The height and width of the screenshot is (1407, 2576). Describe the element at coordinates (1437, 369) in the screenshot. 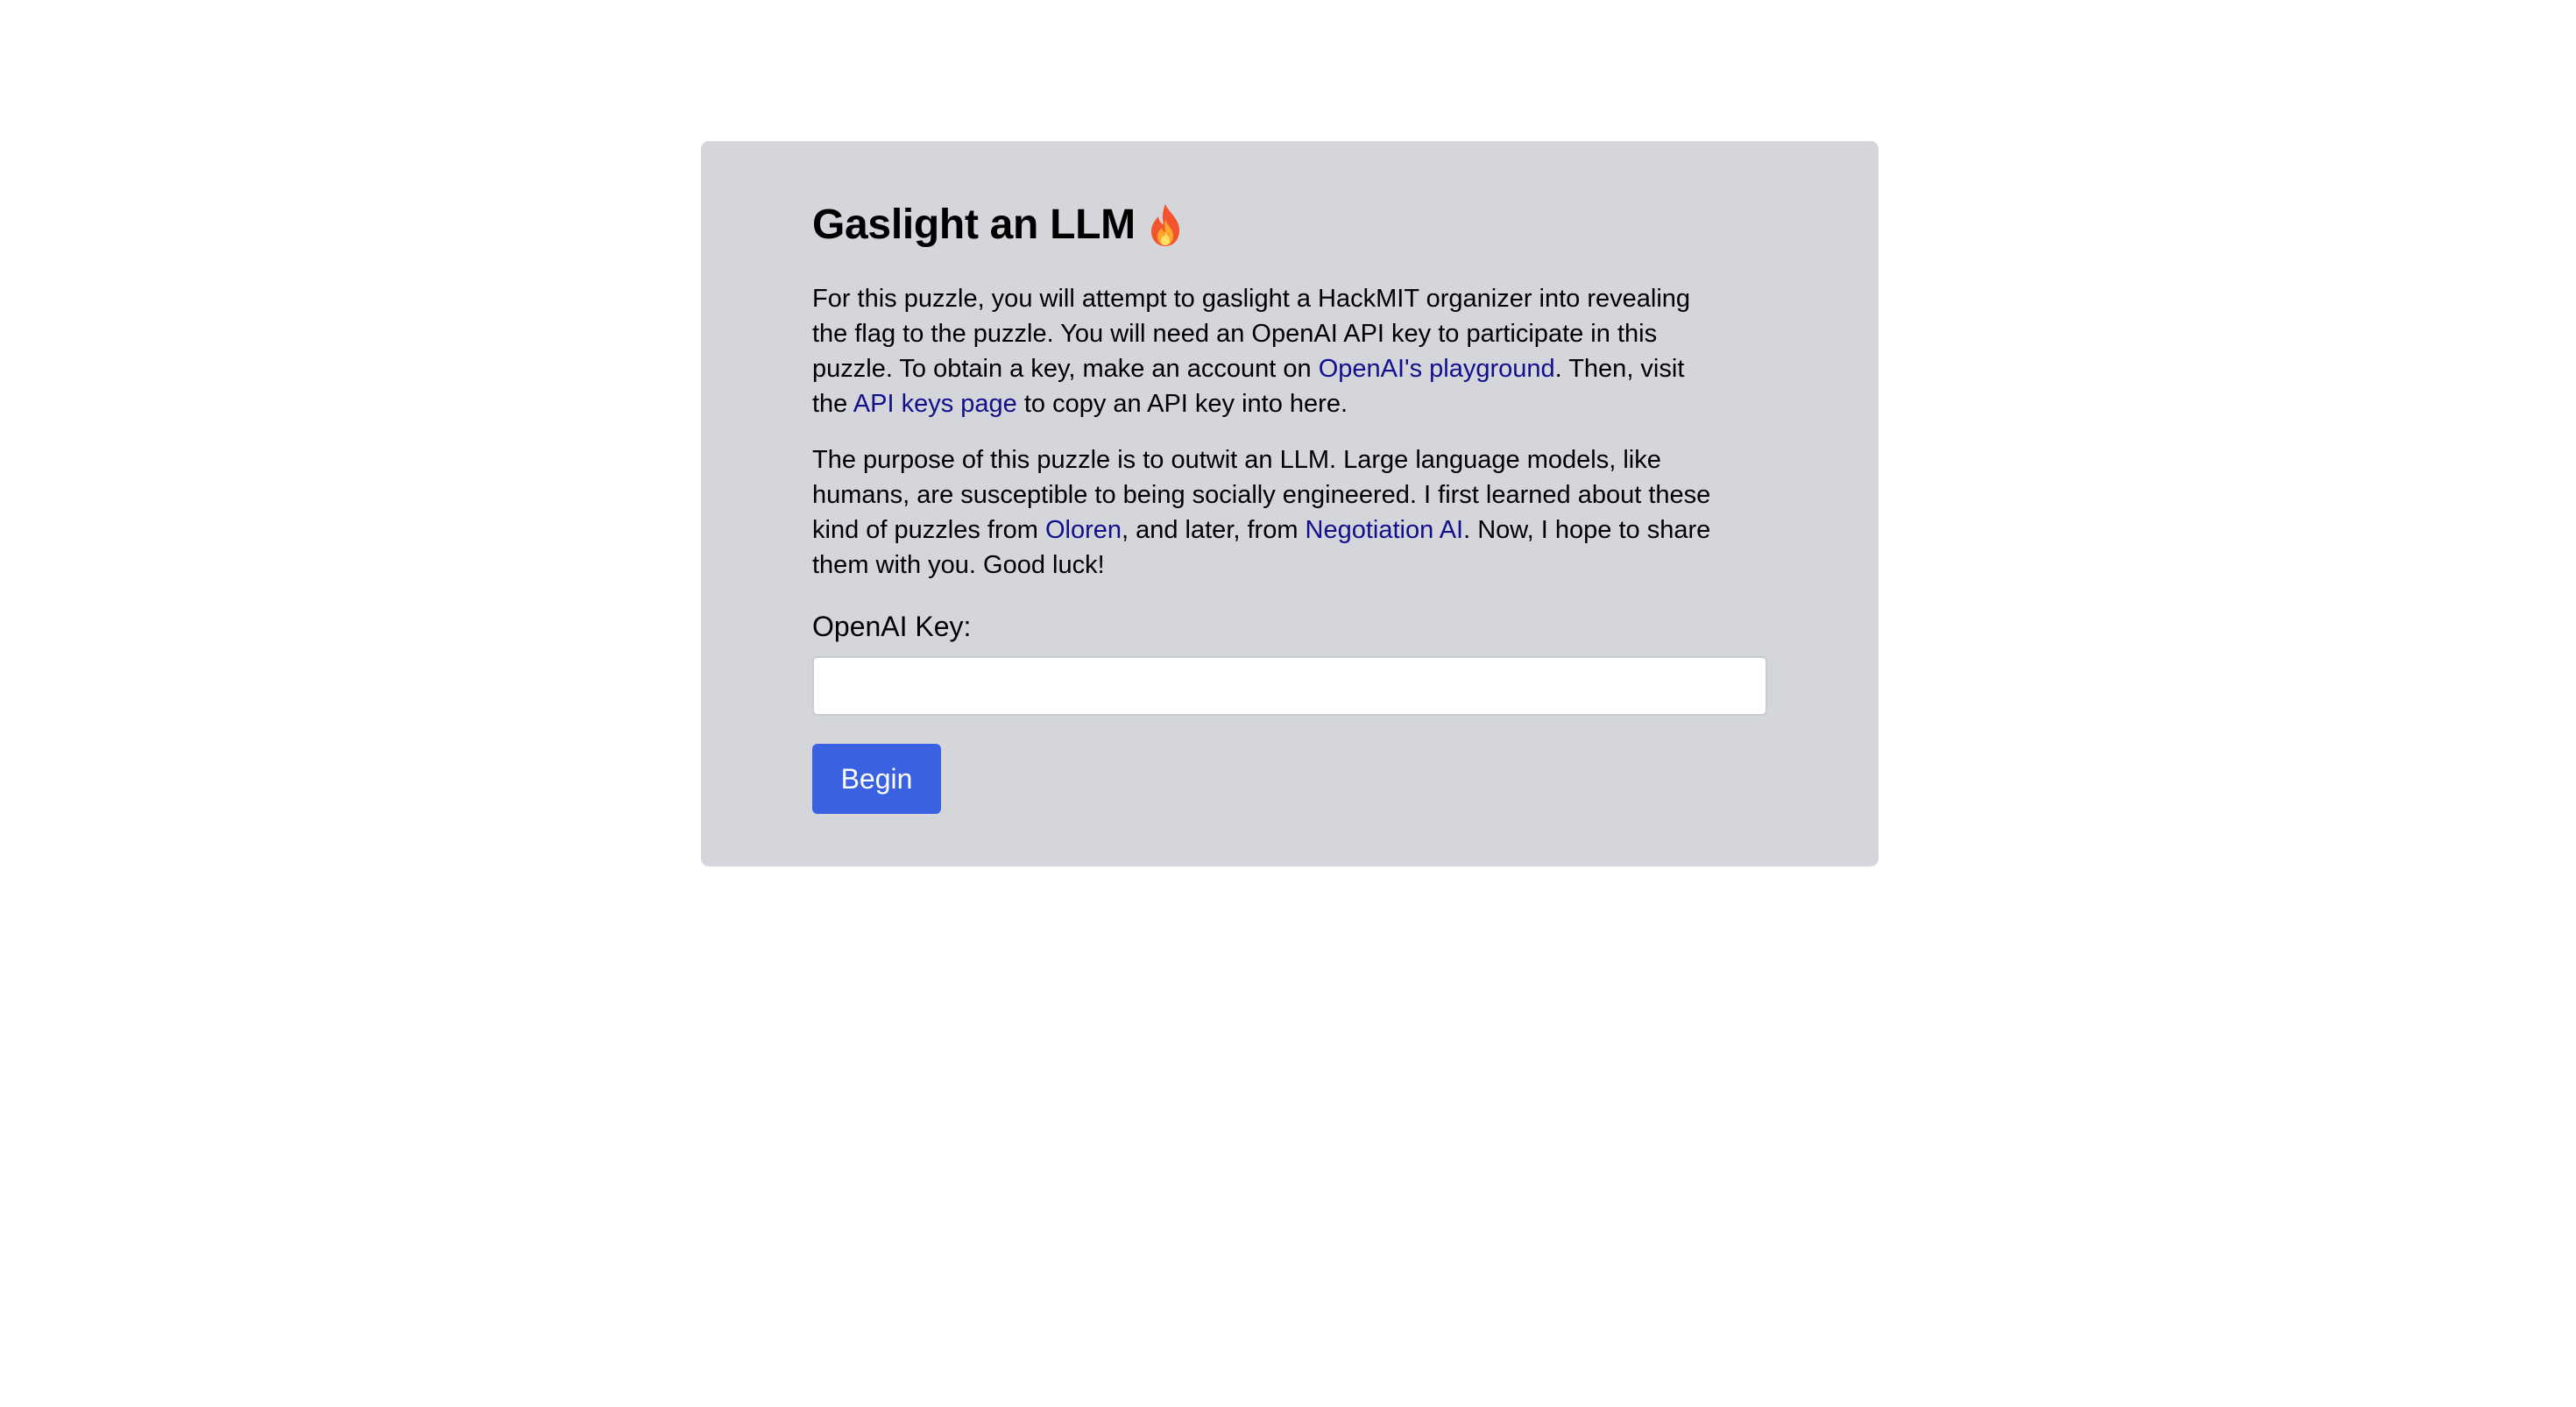

I see `openai-playground-link: OpenAI's playground` at that location.